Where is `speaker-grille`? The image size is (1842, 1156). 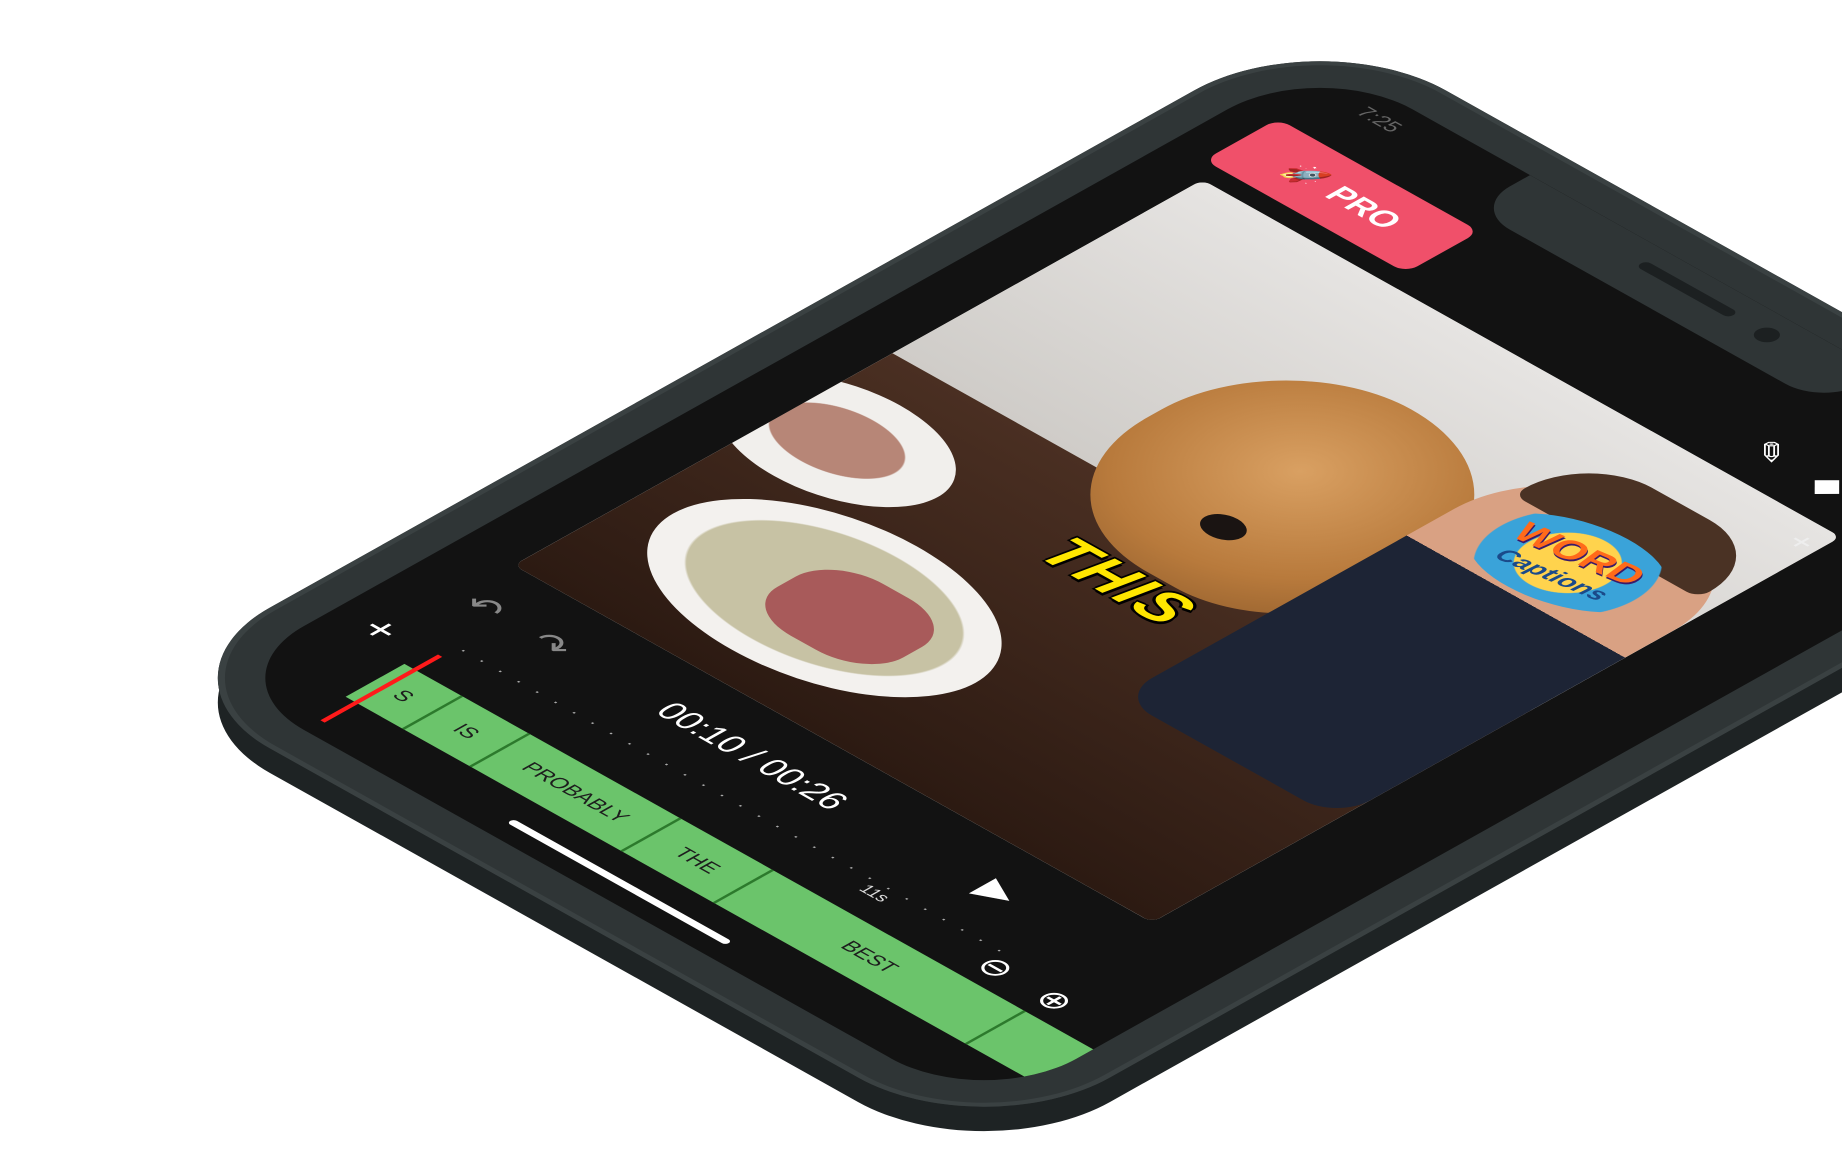 speaker-grille is located at coordinates (1687, 289).